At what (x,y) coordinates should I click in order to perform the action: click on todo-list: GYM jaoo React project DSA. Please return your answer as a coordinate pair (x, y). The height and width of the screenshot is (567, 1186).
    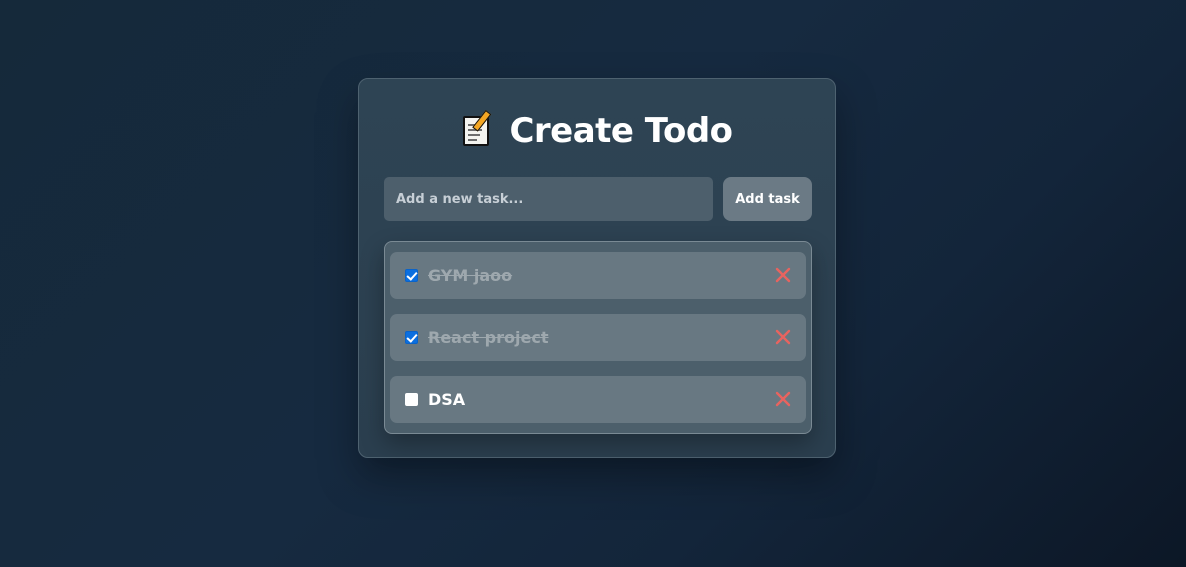
    Looking at the image, I should click on (598, 337).